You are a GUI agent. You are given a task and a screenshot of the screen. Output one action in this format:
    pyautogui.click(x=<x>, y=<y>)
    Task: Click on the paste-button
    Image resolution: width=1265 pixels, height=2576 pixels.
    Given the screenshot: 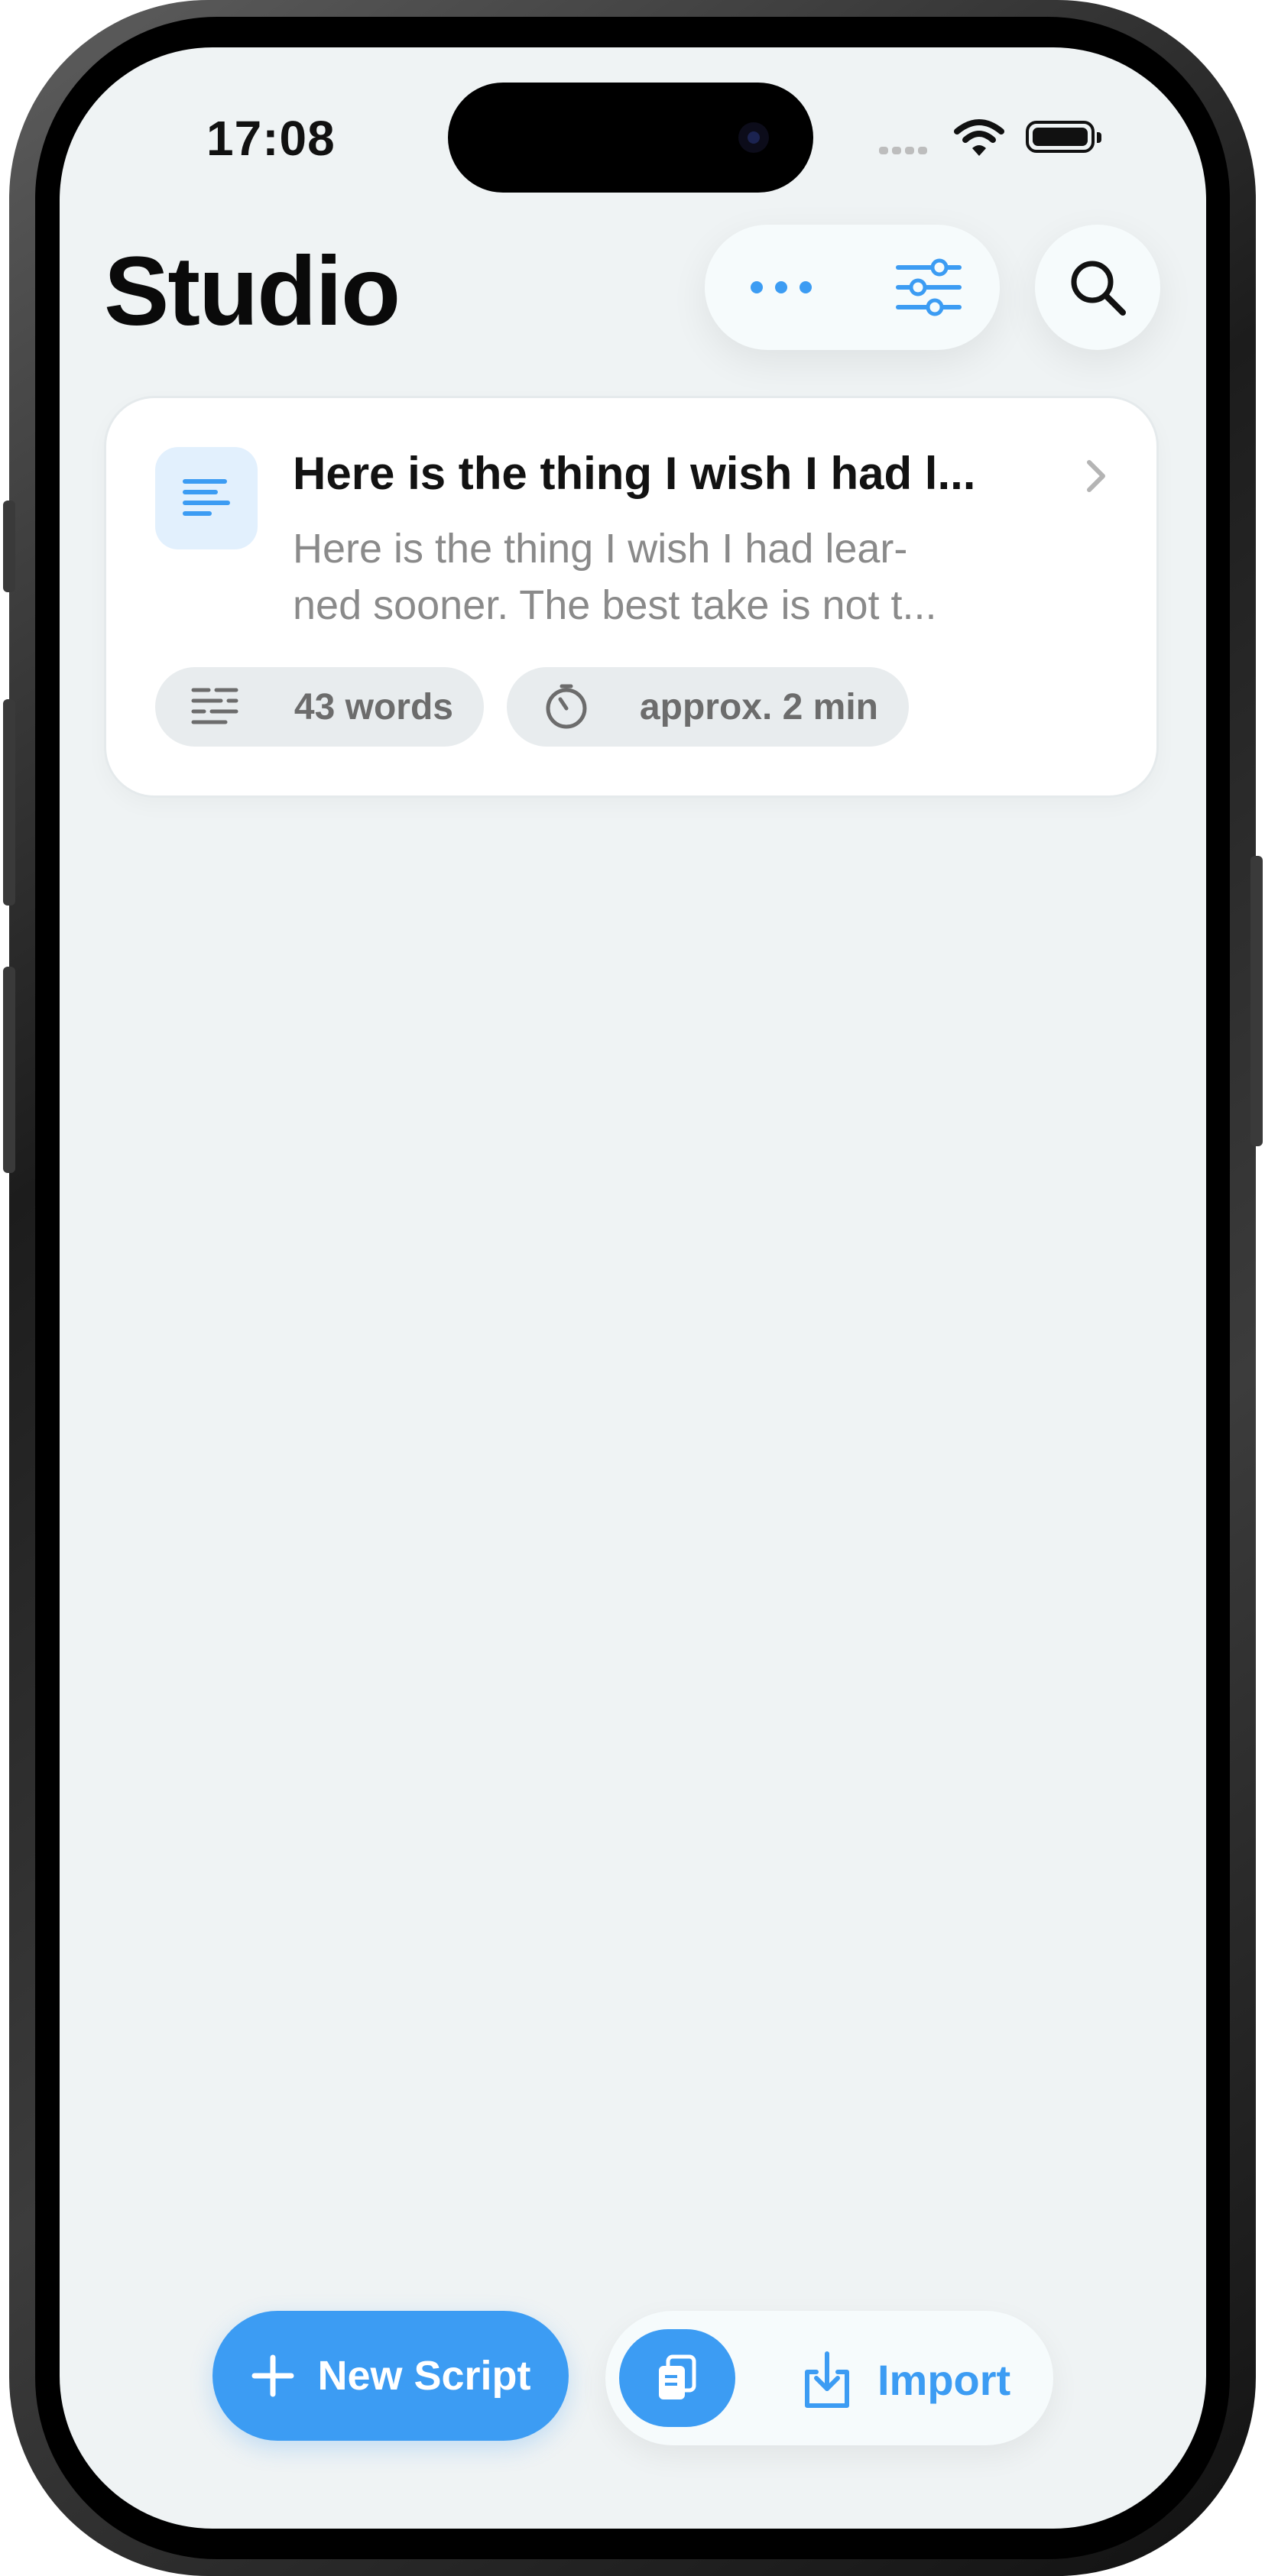 What is the action you would take?
    pyautogui.click(x=677, y=2378)
    